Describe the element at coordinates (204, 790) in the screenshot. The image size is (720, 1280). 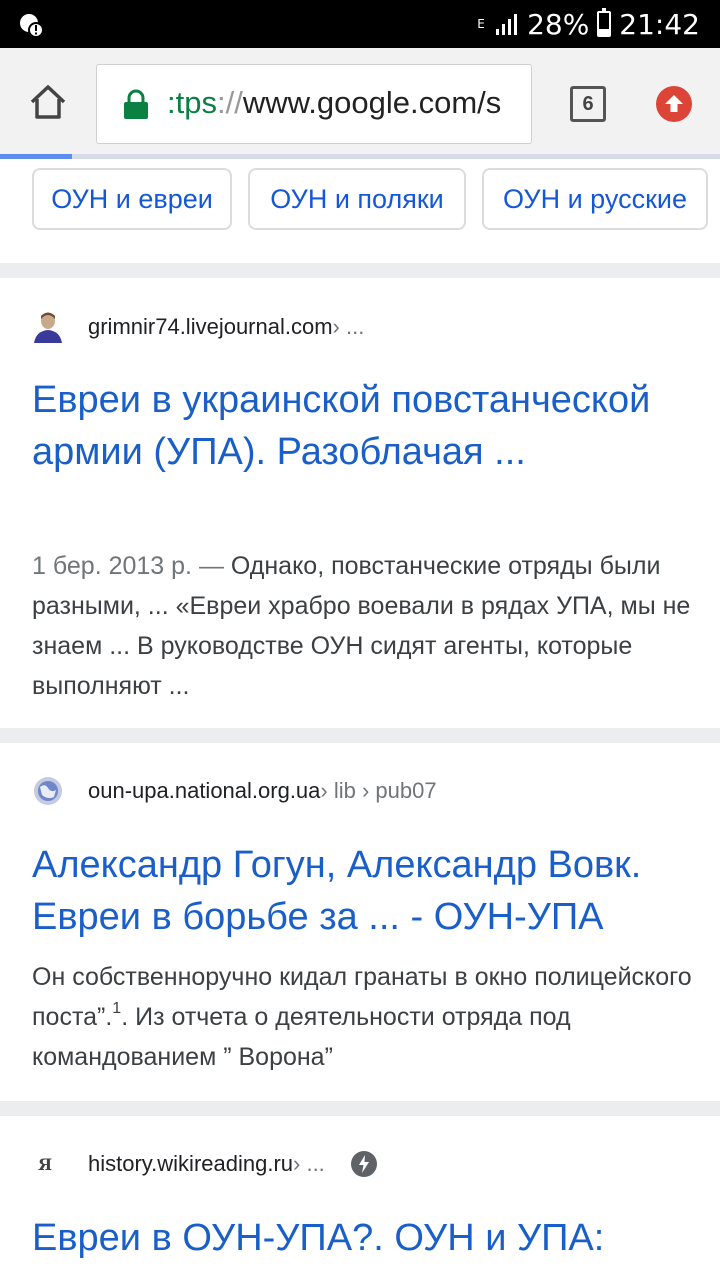
I see `result-domain: oun-upa.national.org.ua` at that location.